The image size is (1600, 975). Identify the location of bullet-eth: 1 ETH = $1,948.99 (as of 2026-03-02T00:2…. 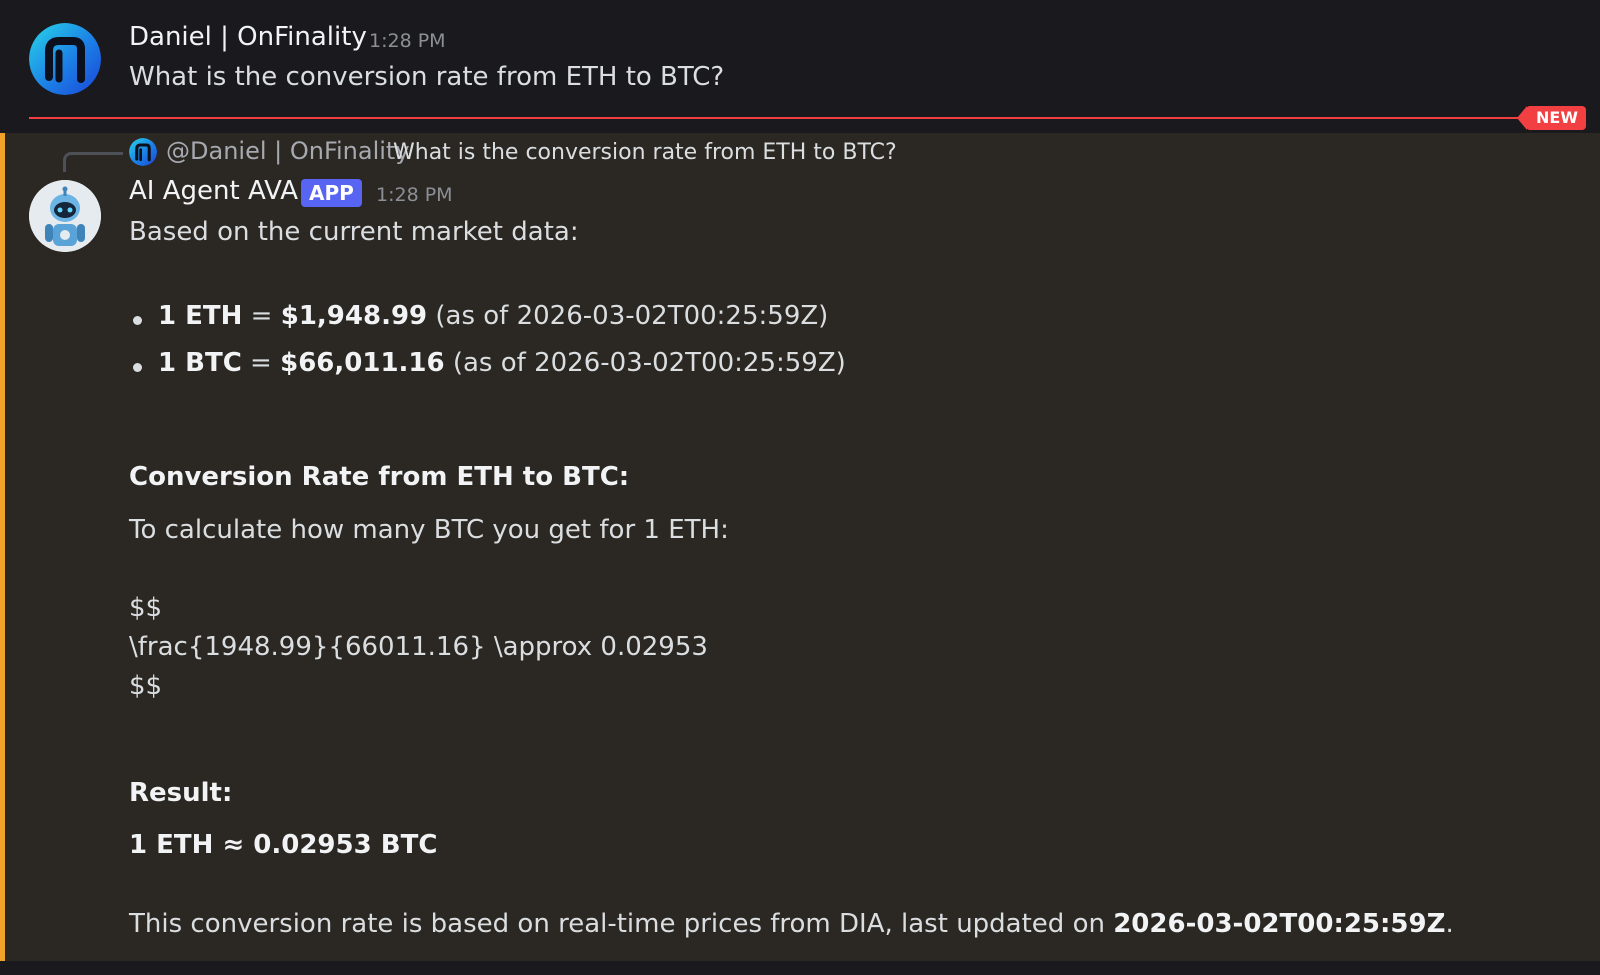
(493, 316).